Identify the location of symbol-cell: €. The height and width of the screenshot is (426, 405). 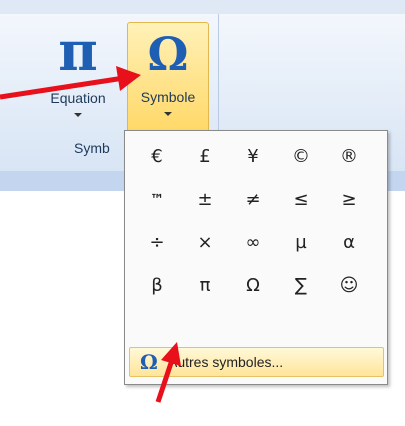
(157, 156).